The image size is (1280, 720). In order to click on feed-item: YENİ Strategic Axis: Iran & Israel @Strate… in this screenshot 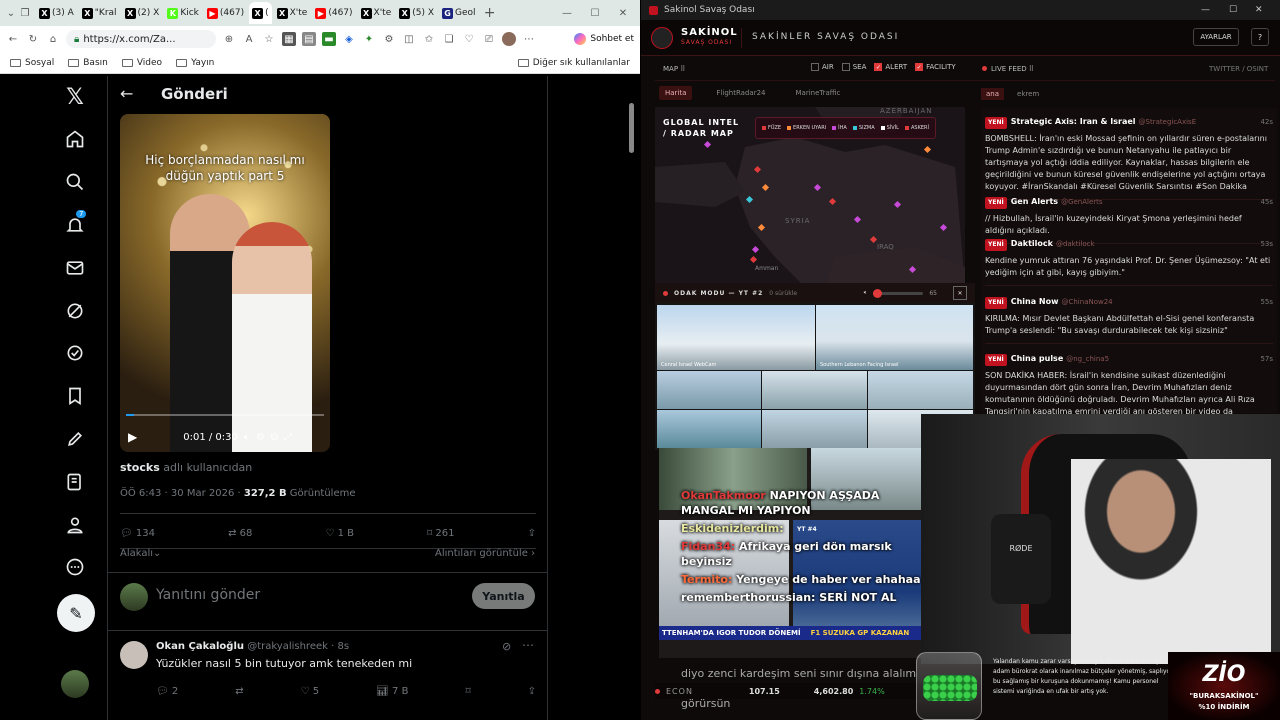, I will do `click(1129, 158)`.